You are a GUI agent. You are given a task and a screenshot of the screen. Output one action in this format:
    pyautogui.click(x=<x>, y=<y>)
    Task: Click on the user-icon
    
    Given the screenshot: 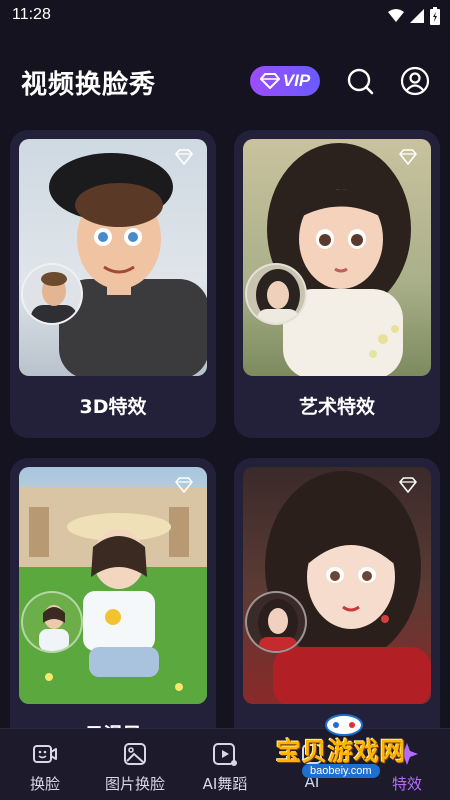 What is the action you would take?
    pyautogui.click(x=415, y=81)
    